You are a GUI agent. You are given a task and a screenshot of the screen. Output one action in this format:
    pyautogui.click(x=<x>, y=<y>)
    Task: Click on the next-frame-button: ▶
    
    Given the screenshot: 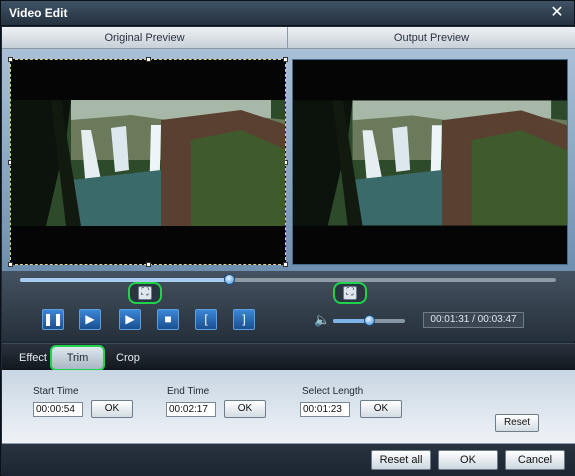 What is the action you would take?
    pyautogui.click(x=90, y=319)
    